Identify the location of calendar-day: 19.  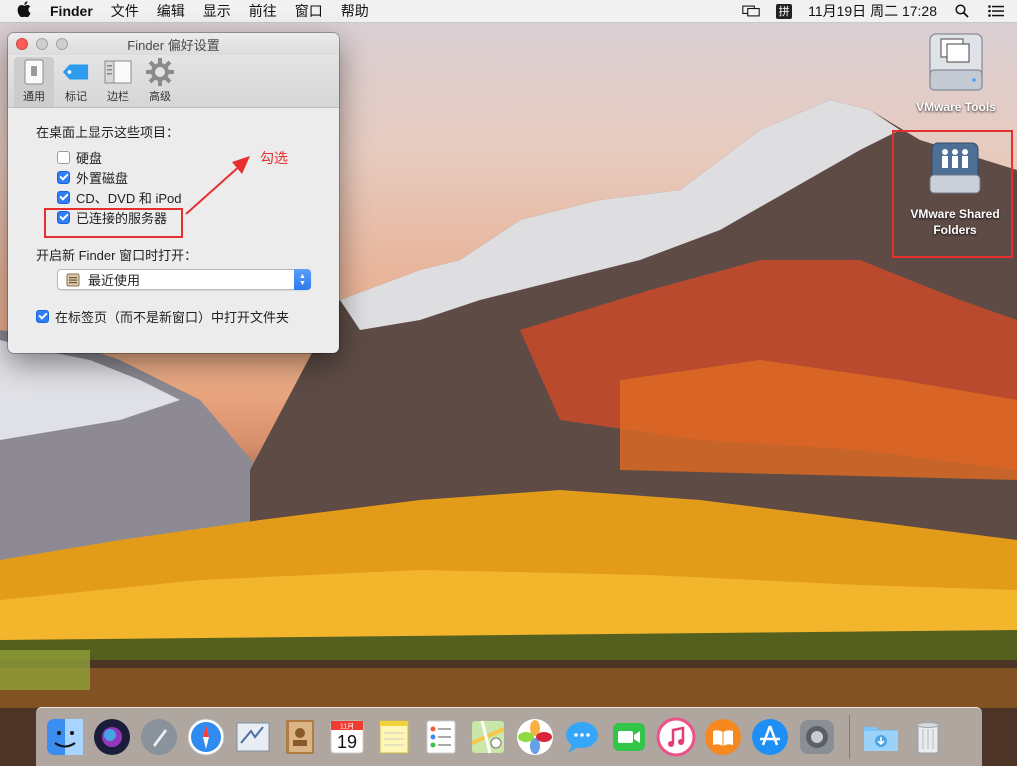
(347, 742).